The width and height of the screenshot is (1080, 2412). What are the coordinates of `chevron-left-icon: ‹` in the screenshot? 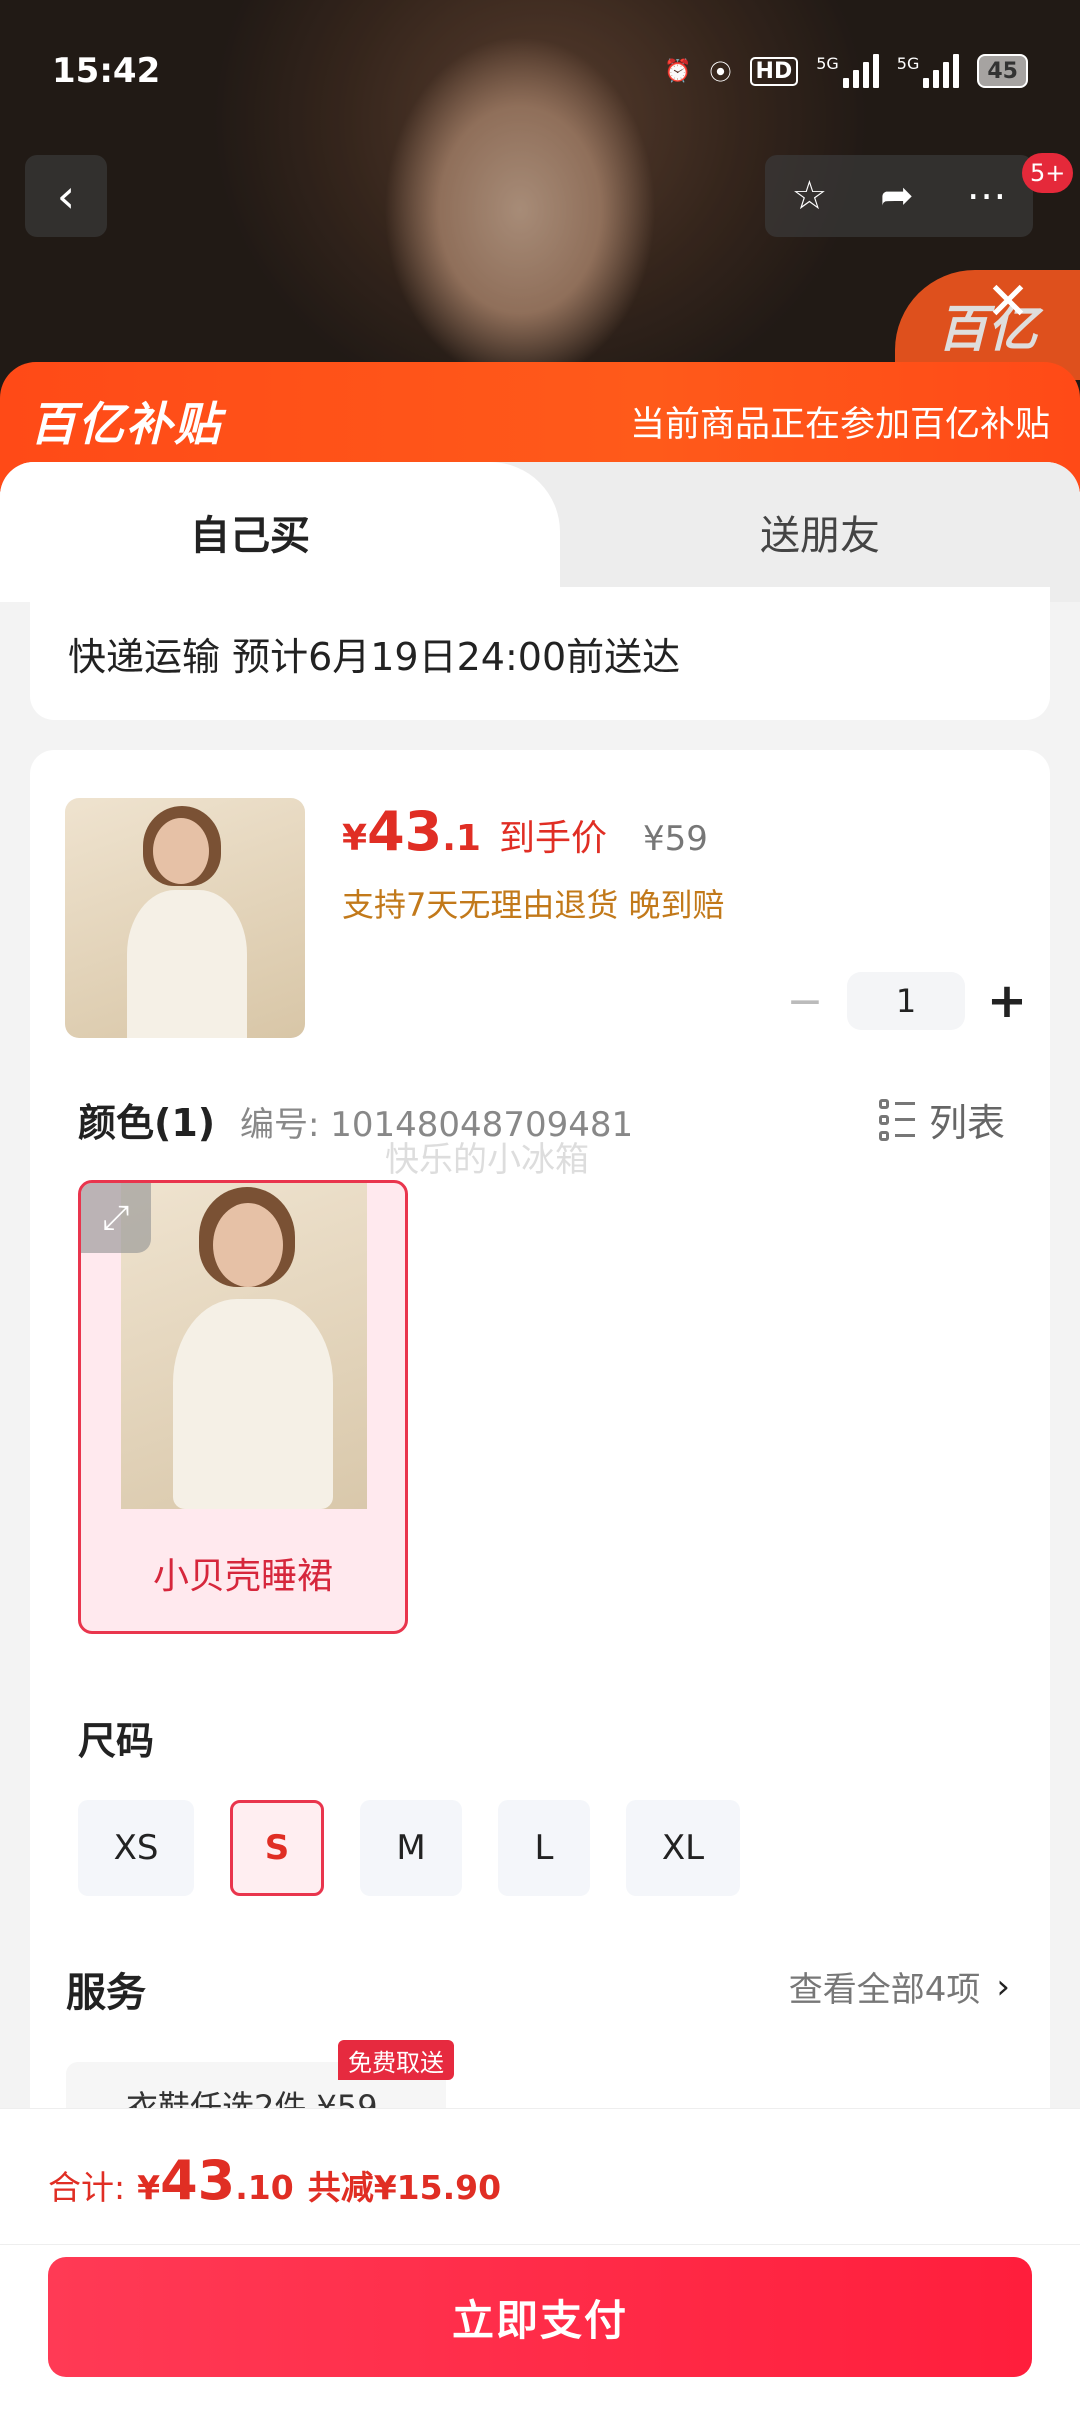 It's located at (66, 196).